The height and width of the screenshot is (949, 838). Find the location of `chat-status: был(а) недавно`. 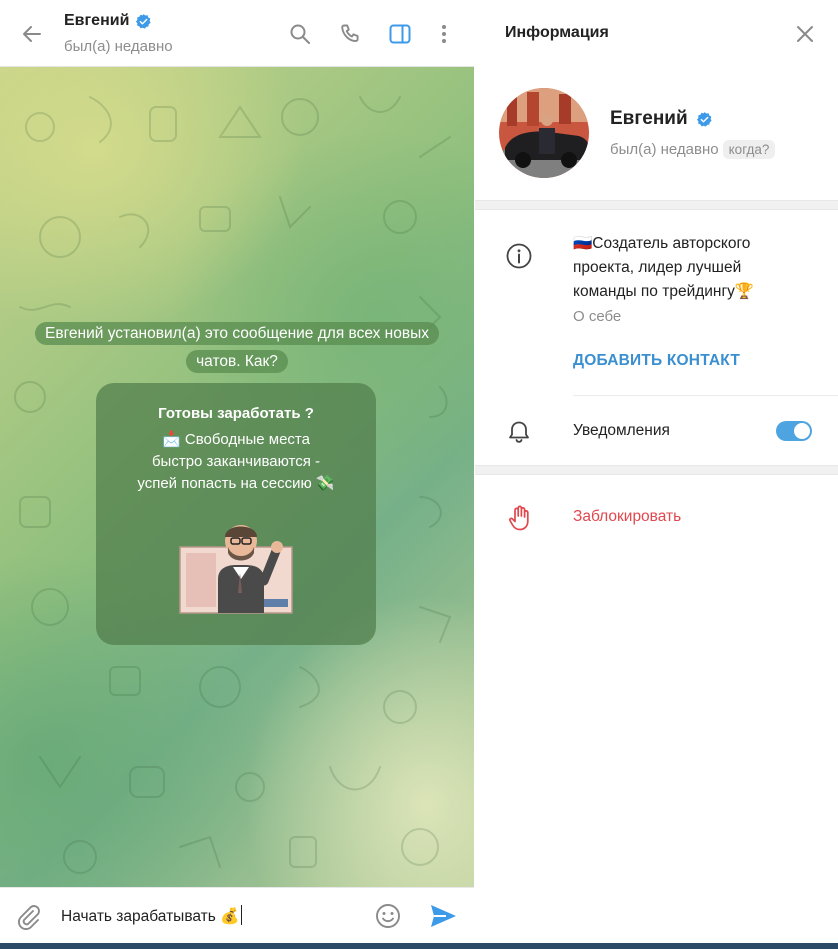

chat-status: был(а) недавно is located at coordinates (118, 46).